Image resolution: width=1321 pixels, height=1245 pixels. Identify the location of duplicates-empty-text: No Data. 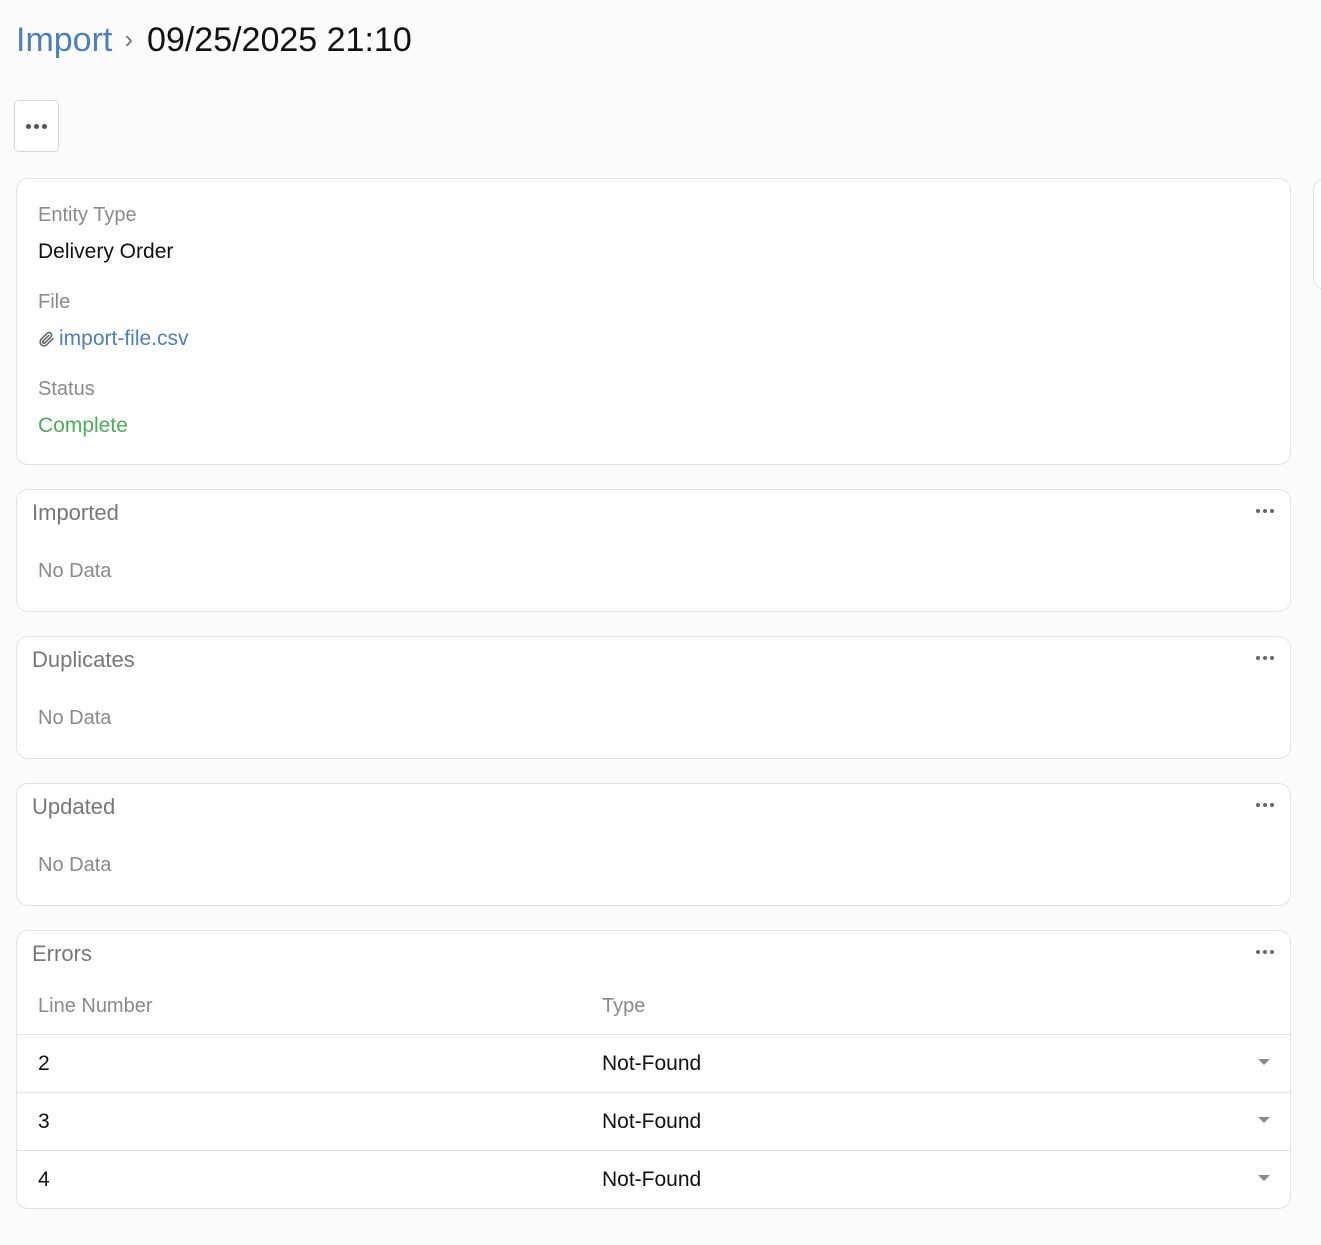
(75, 718).